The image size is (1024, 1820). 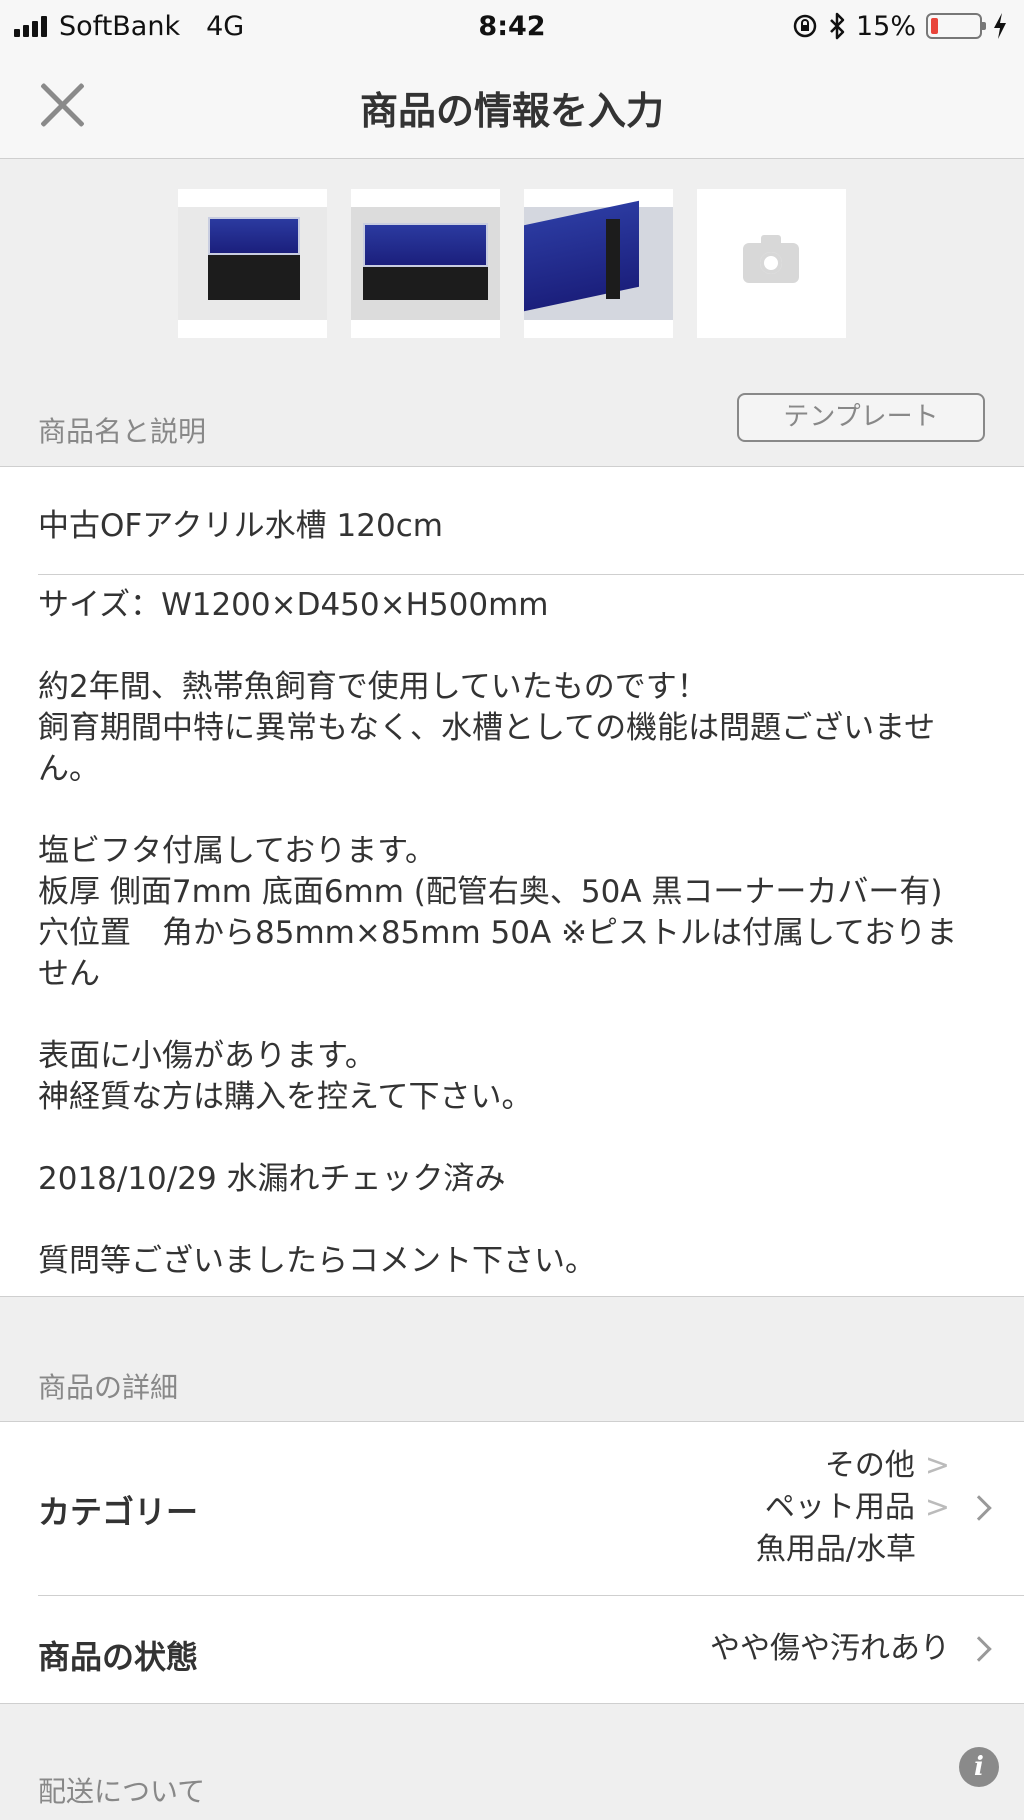 What do you see at coordinates (120, 26) in the screenshot?
I see `carrier-name: SoftBank` at bounding box center [120, 26].